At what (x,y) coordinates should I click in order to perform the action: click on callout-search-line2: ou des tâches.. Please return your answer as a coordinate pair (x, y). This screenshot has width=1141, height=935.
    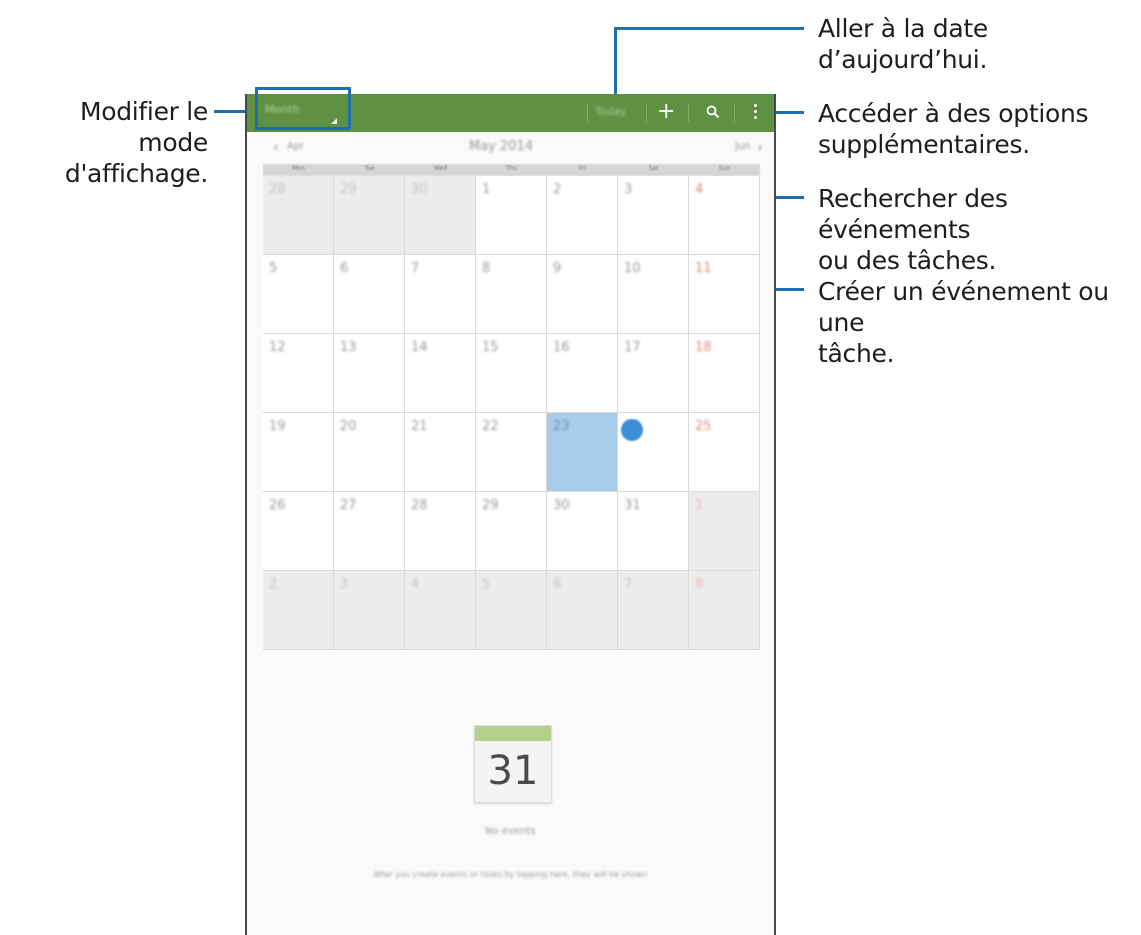
    Looking at the image, I should click on (907, 260).